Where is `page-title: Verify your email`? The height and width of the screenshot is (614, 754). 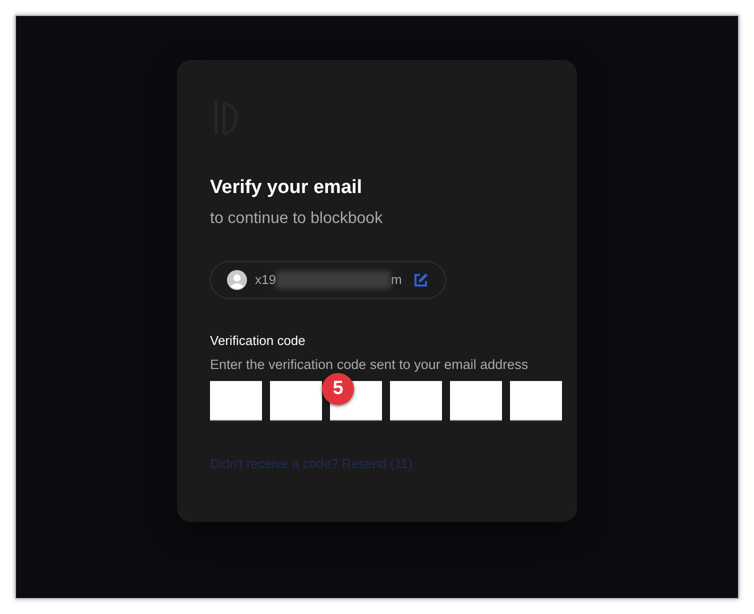
page-title: Verify your email is located at coordinates (287, 188).